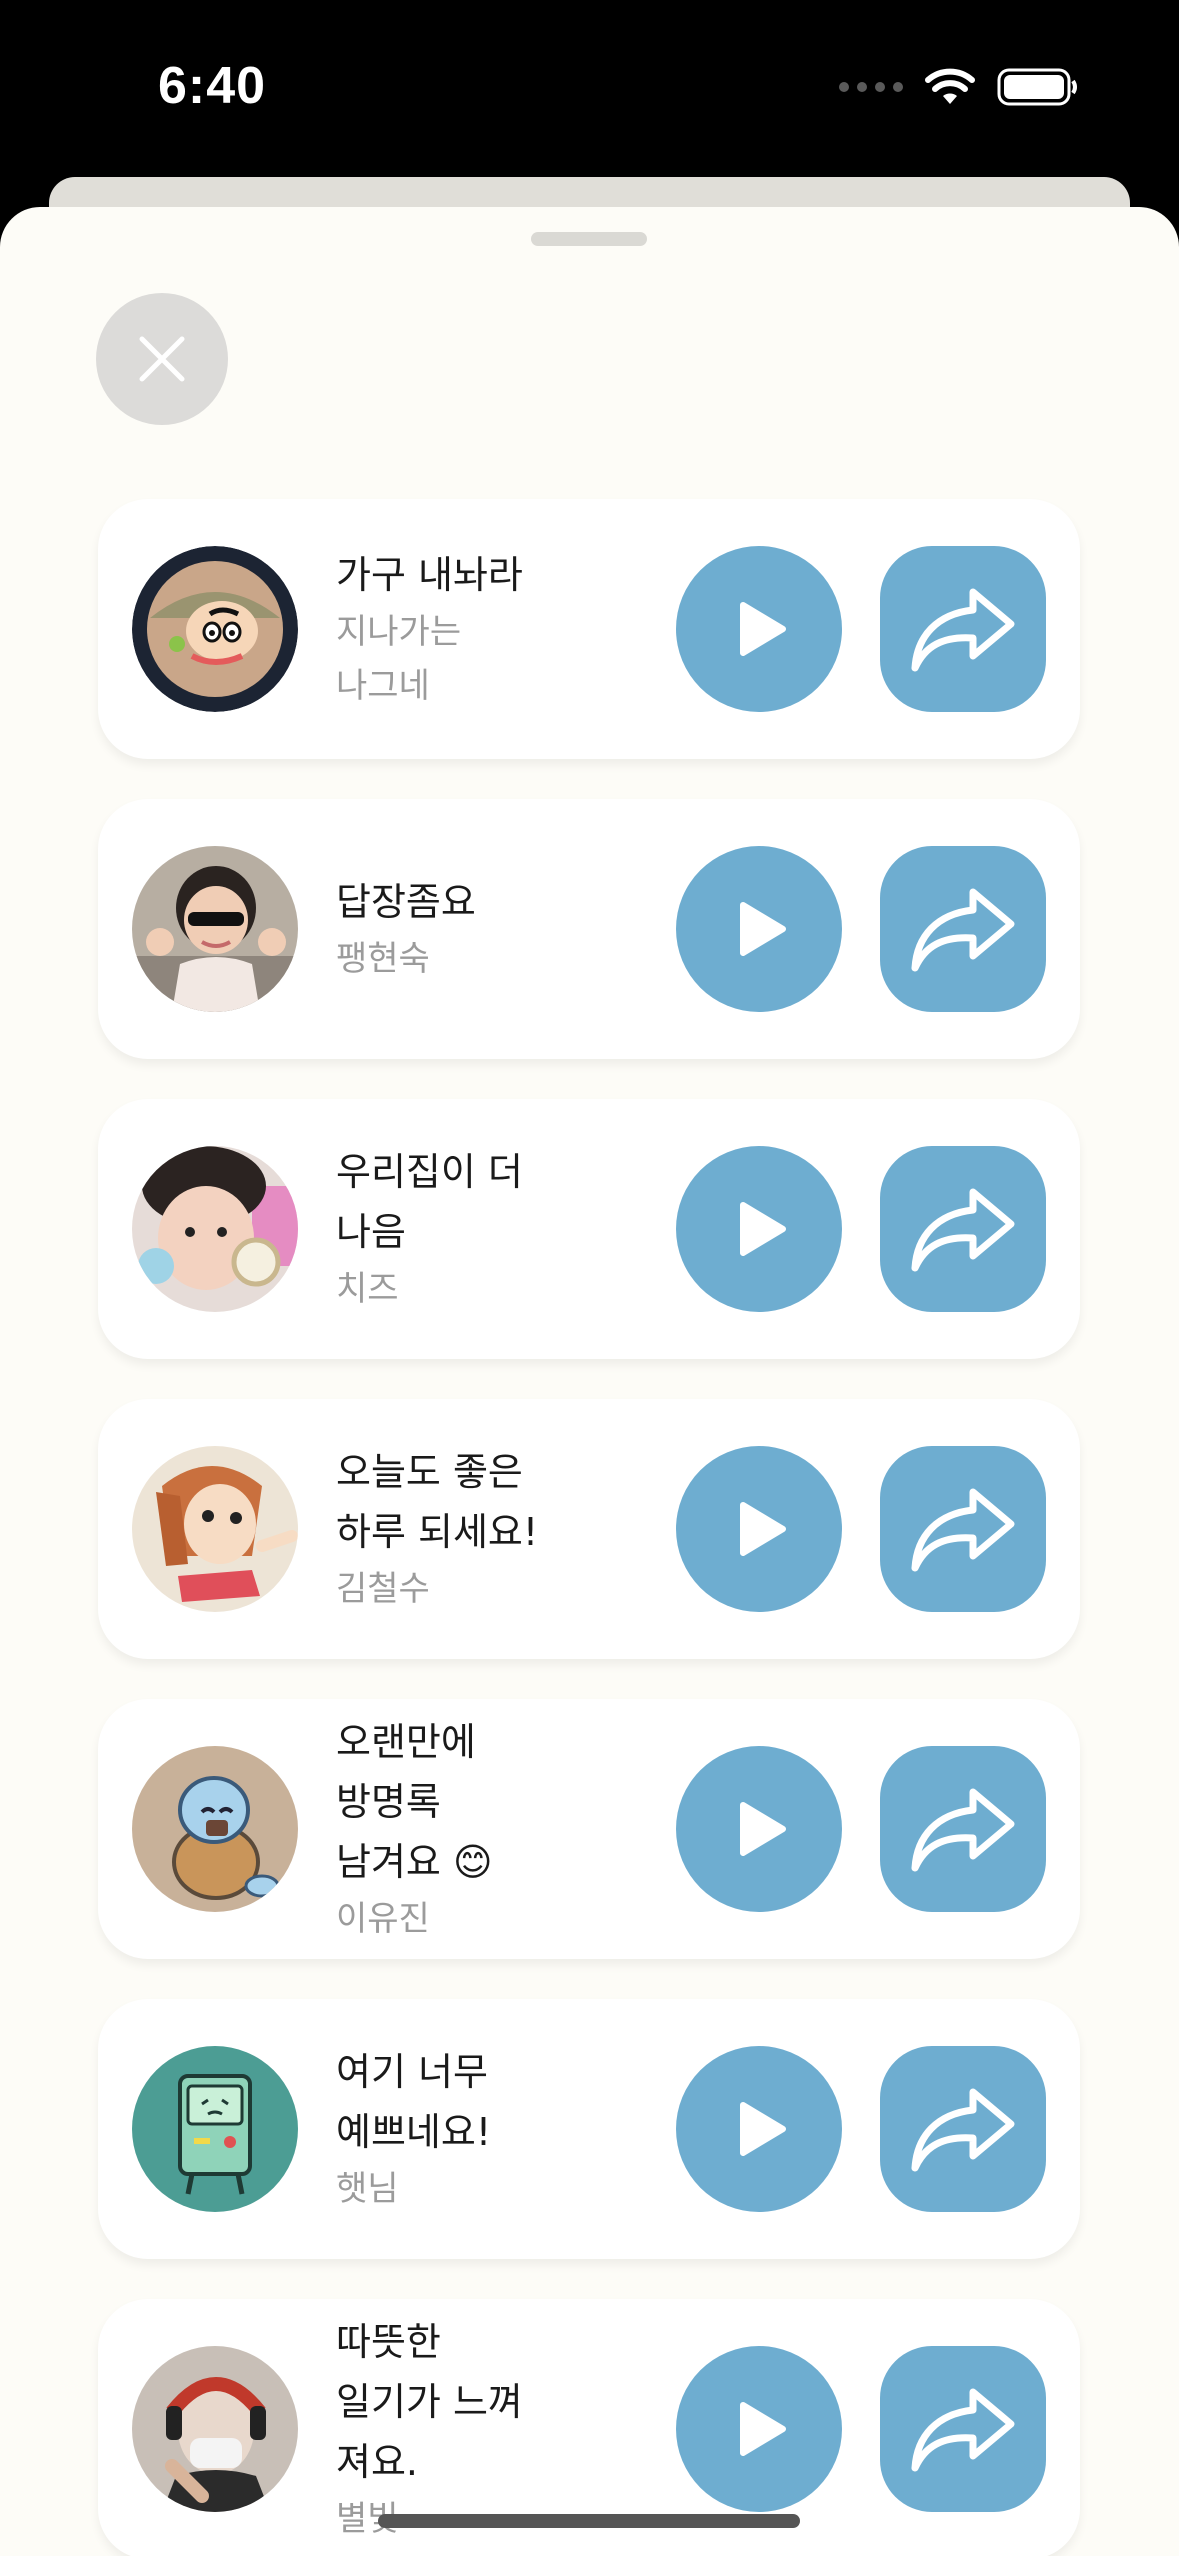  I want to click on guestbook-author: 팽현숙, so click(383, 959).